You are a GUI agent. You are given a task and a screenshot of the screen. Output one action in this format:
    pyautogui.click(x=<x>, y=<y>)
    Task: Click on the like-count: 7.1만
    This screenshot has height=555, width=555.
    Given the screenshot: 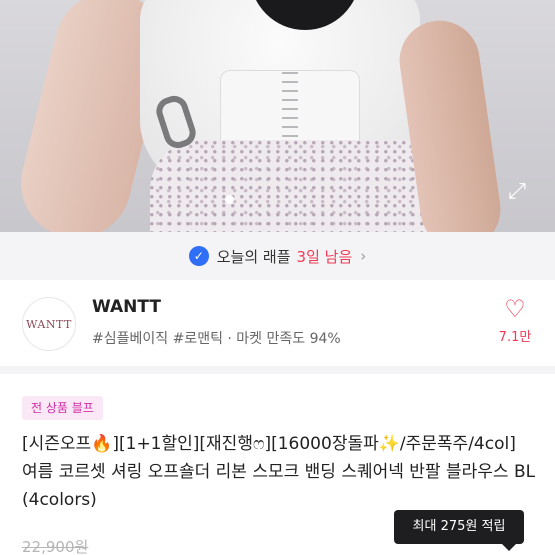 What is the action you would take?
    pyautogui.click(x=515, y=337)
    